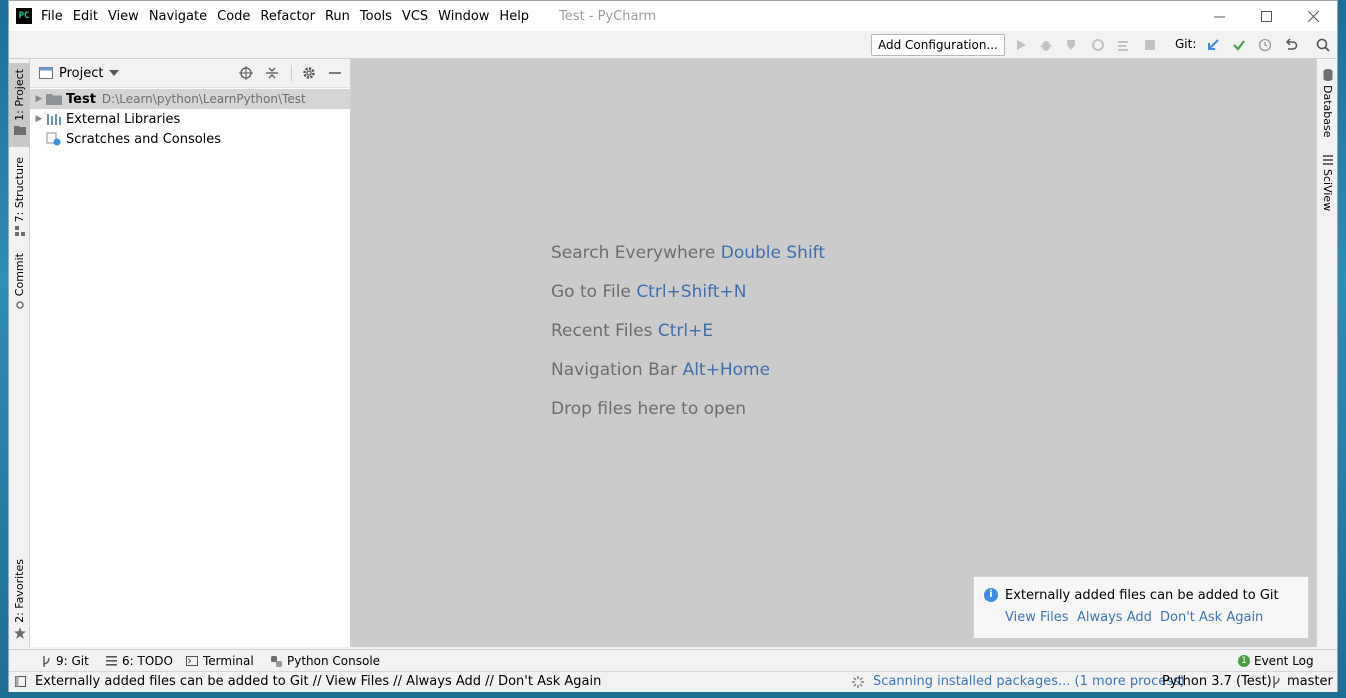 Image resolution: width=1346 pixels, height=698 pixels. What do you see at coordinates (272, 73) in the screenshot?
I see `collapse-all-icon` at bounding box center [272, 73].